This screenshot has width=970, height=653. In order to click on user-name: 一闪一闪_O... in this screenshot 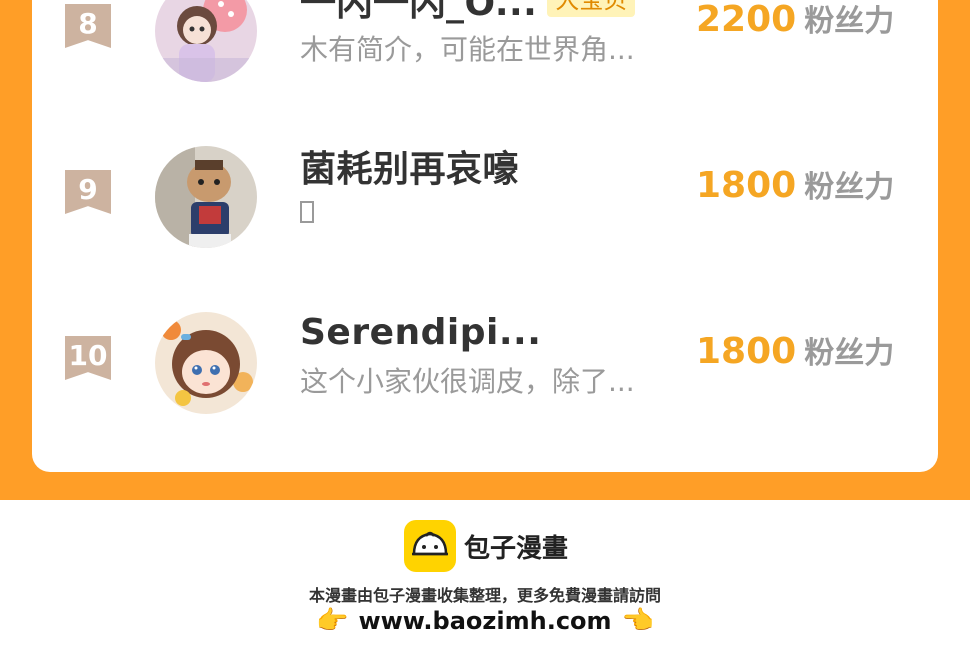, I will do `click(418, 13)`.